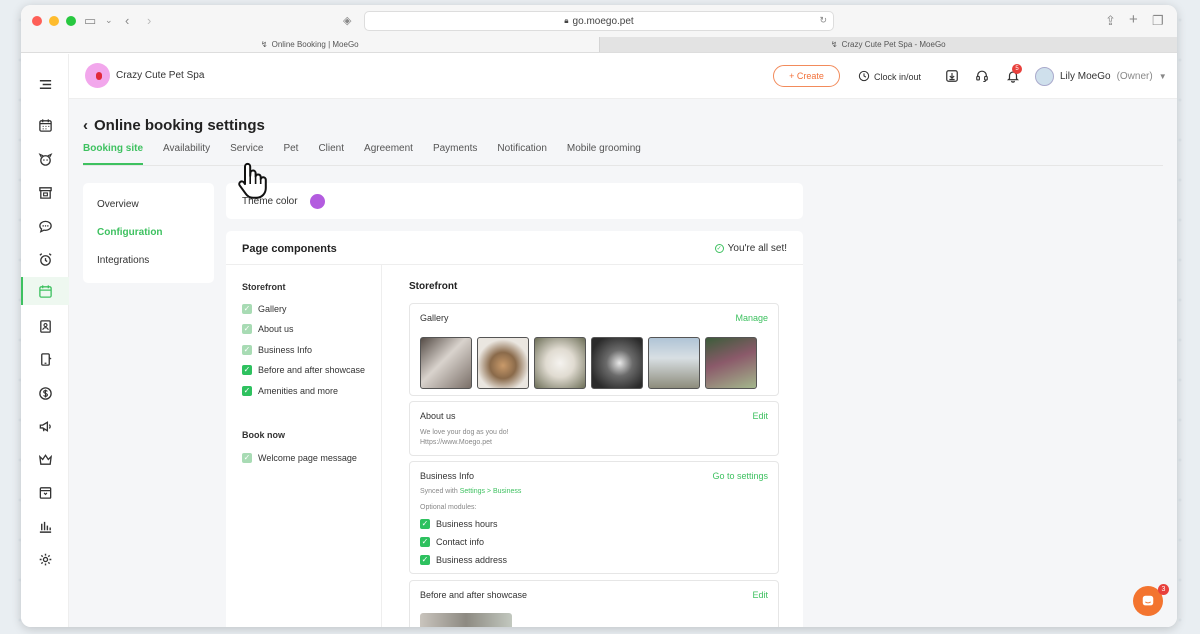 The height and width of the screenshot is (634, 1200). Describe the element at coordinates (466, 620) in the screenshot. I see `showcase-photo` at that location.